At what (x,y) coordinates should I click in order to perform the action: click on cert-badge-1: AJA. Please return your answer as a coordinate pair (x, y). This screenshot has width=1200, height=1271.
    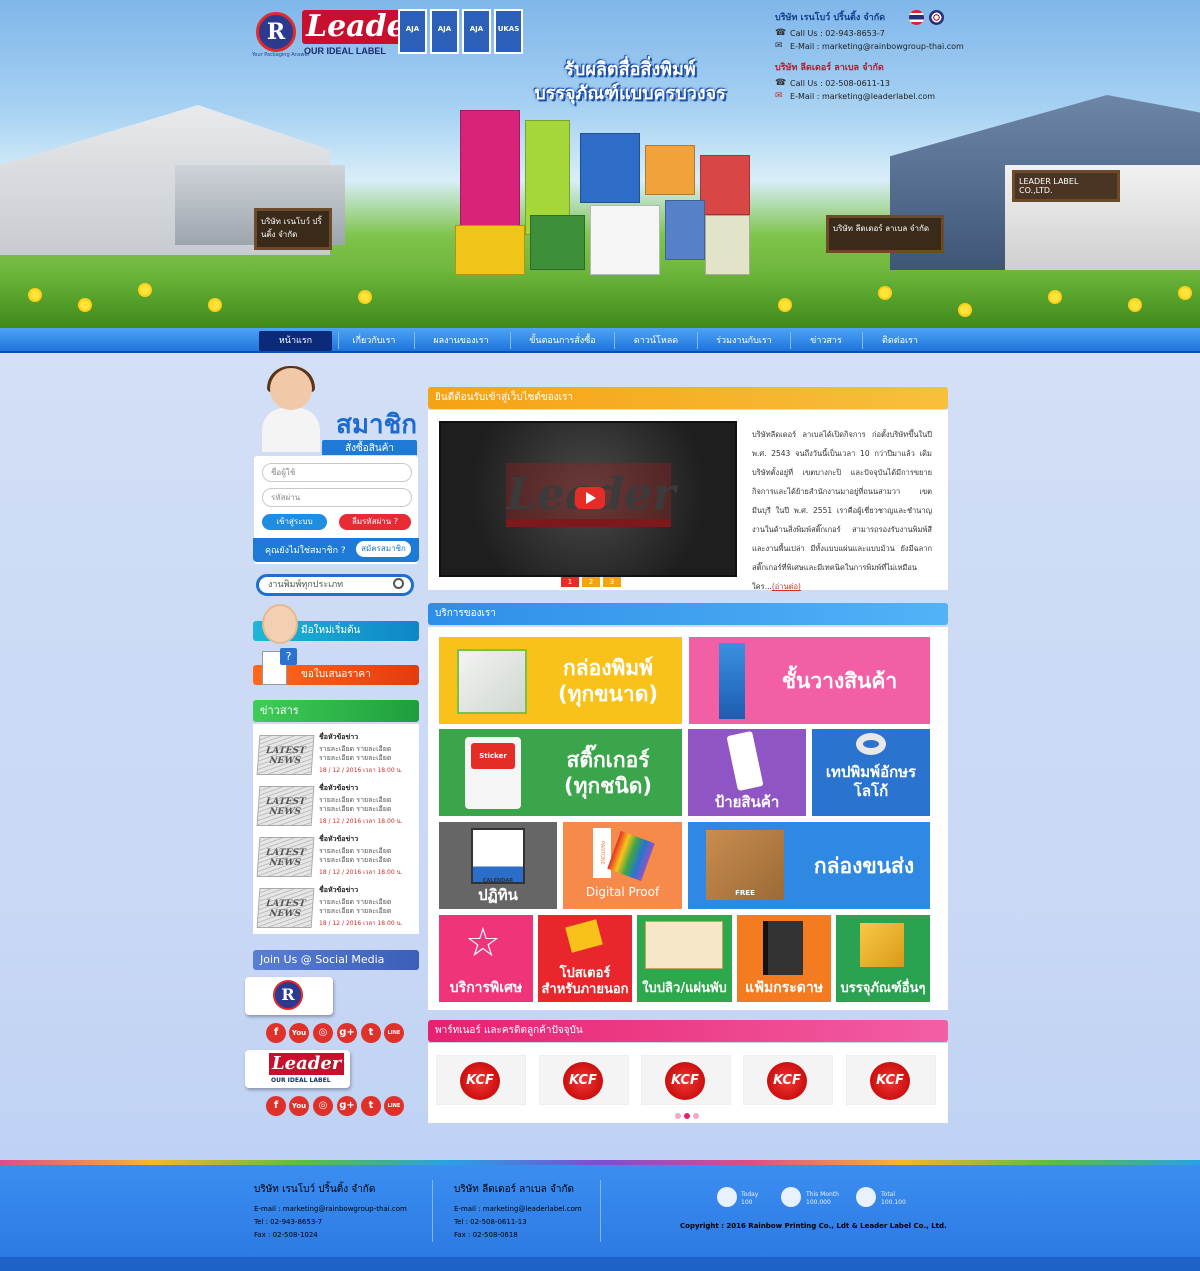
    Looking at the image, I should click on (412, 31).